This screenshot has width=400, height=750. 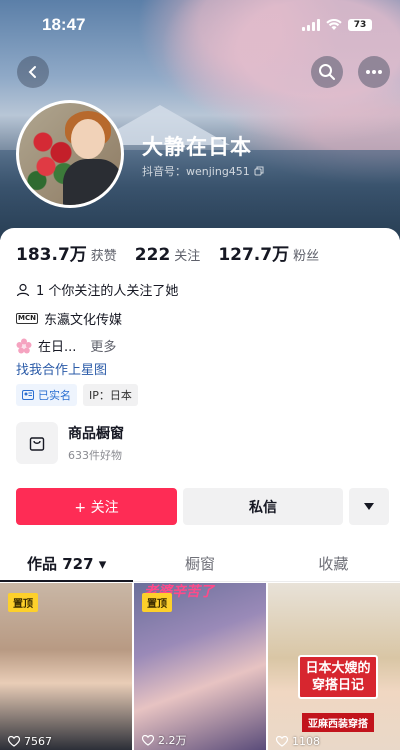 What do you see at coordinates (23, 289) in the screenshot?
I see `person-icon` at bounding box center [23, 289].